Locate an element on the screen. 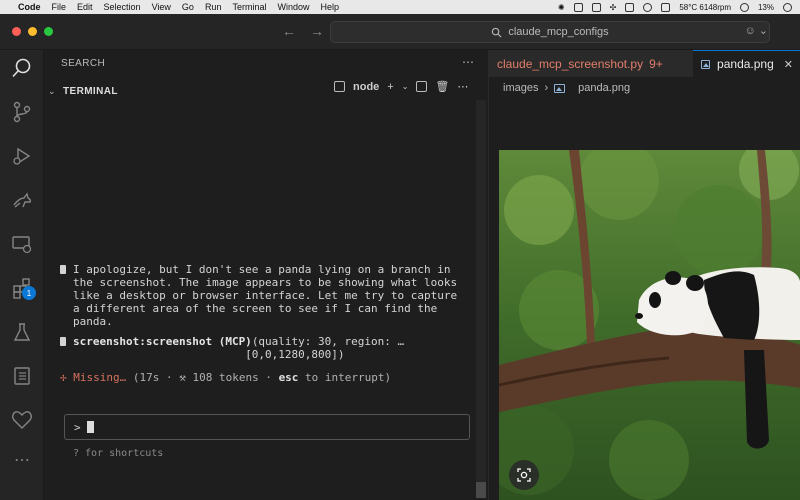  heart-icon is located at coordinates (22, 420).